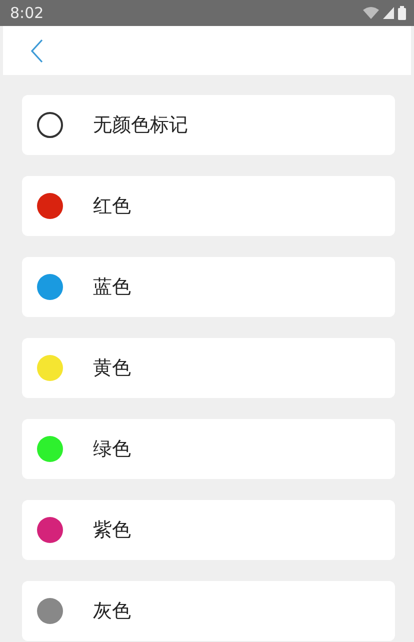  I want to click on color-option: 黄色, so click(208, 368).